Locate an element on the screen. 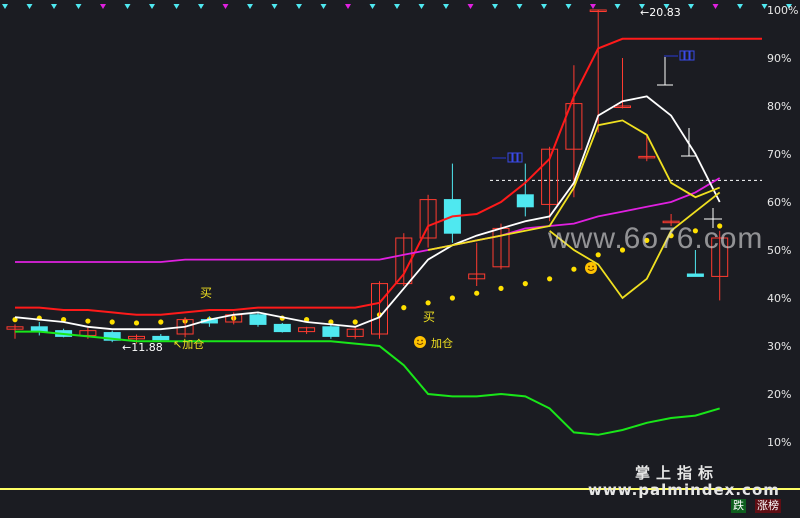 The image size is (800, 518). y-tick-label: 90% is located at coordinates (779, 58).